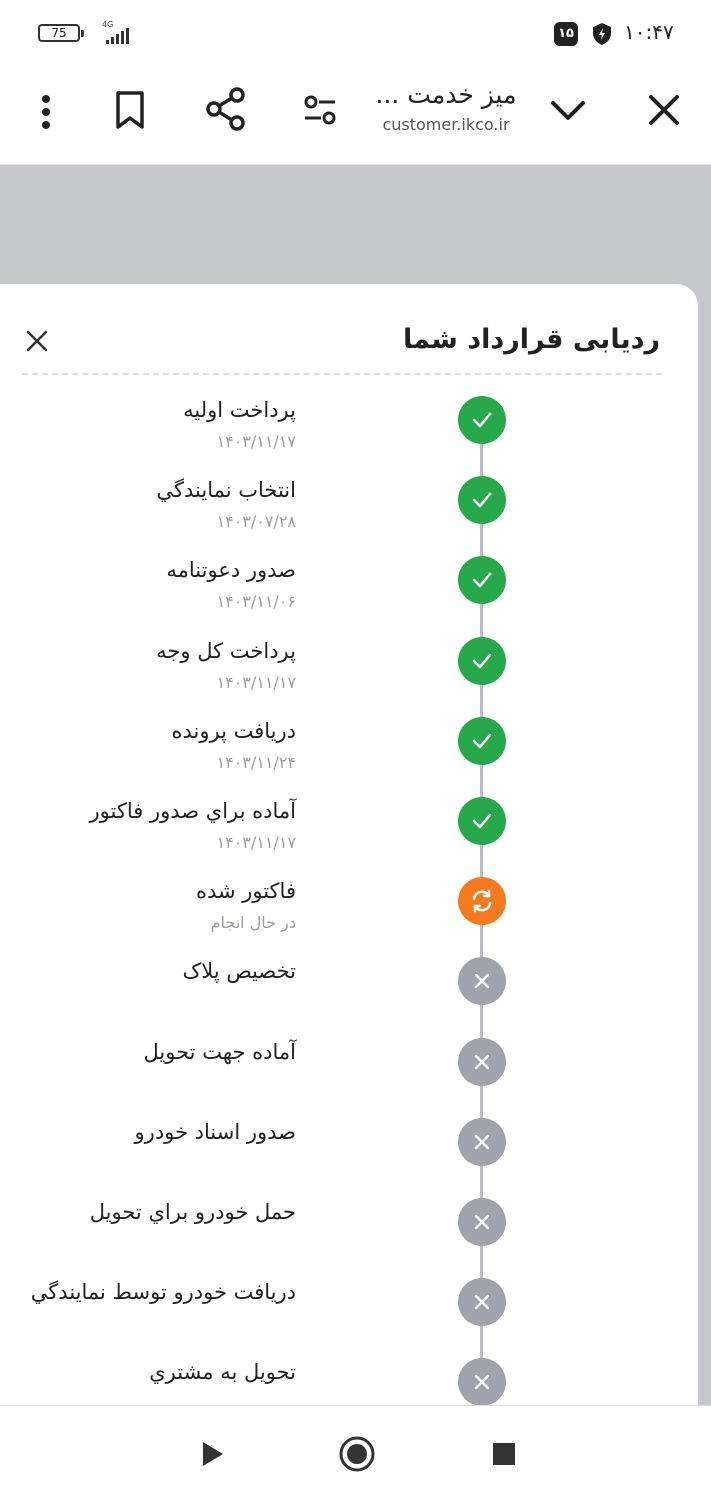 This screenshot has height=1501, width=711. I want to click on step-label: دریافت خودرو توسط نمایندگي, so click(163, 1292).